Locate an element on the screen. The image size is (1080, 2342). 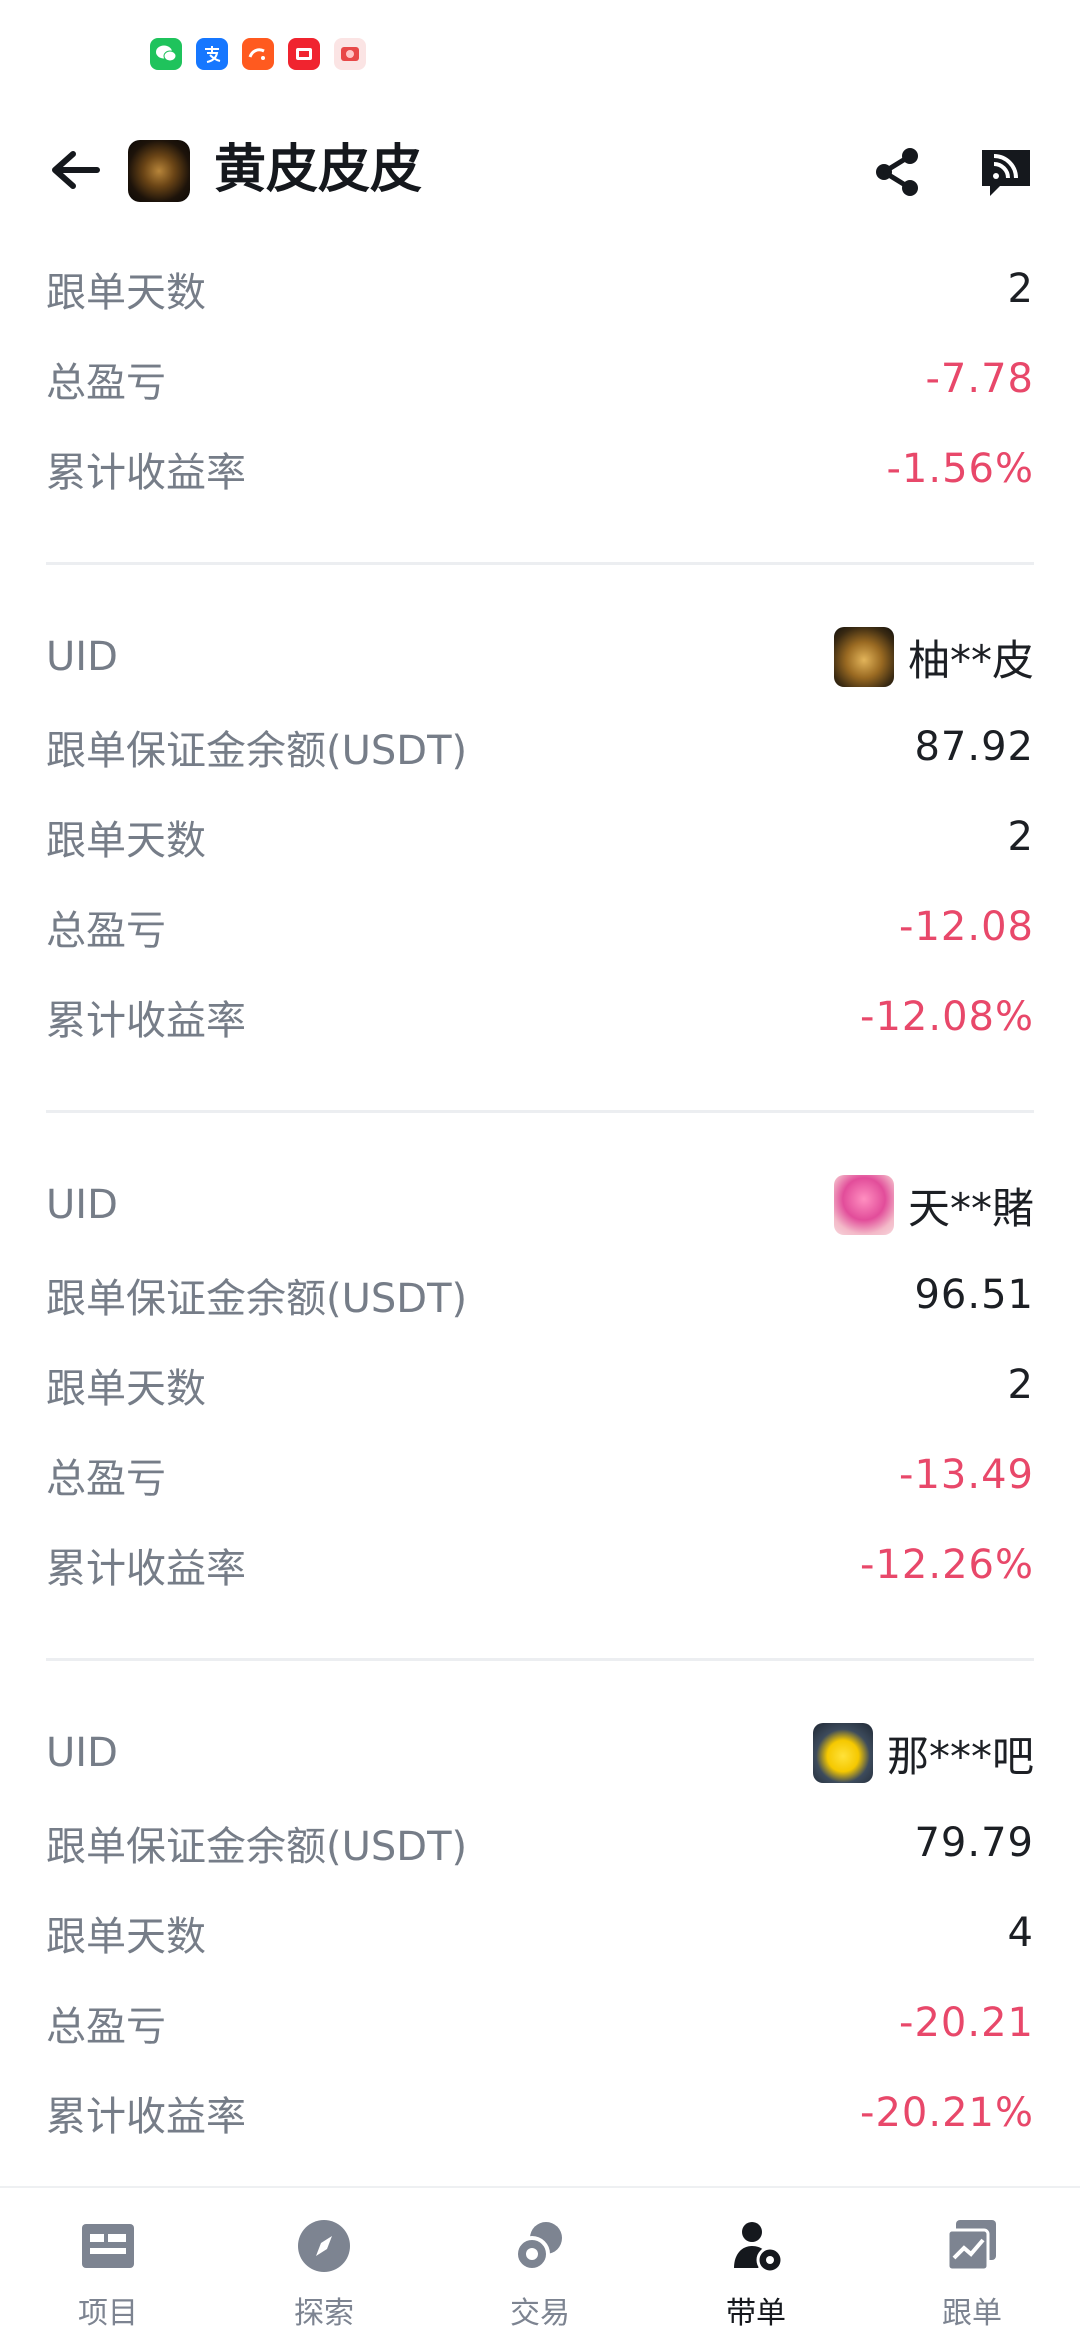
red-app-icon is located at coordinates (304, 54).